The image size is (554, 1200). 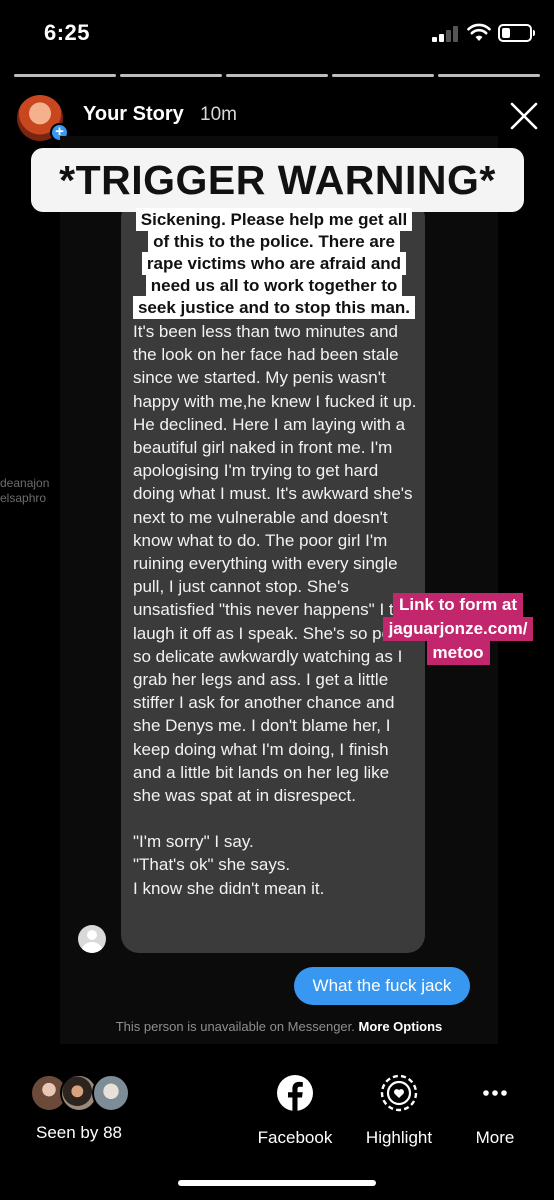 I want to click on link-line: Link to form at, so click(x=458, y=605).